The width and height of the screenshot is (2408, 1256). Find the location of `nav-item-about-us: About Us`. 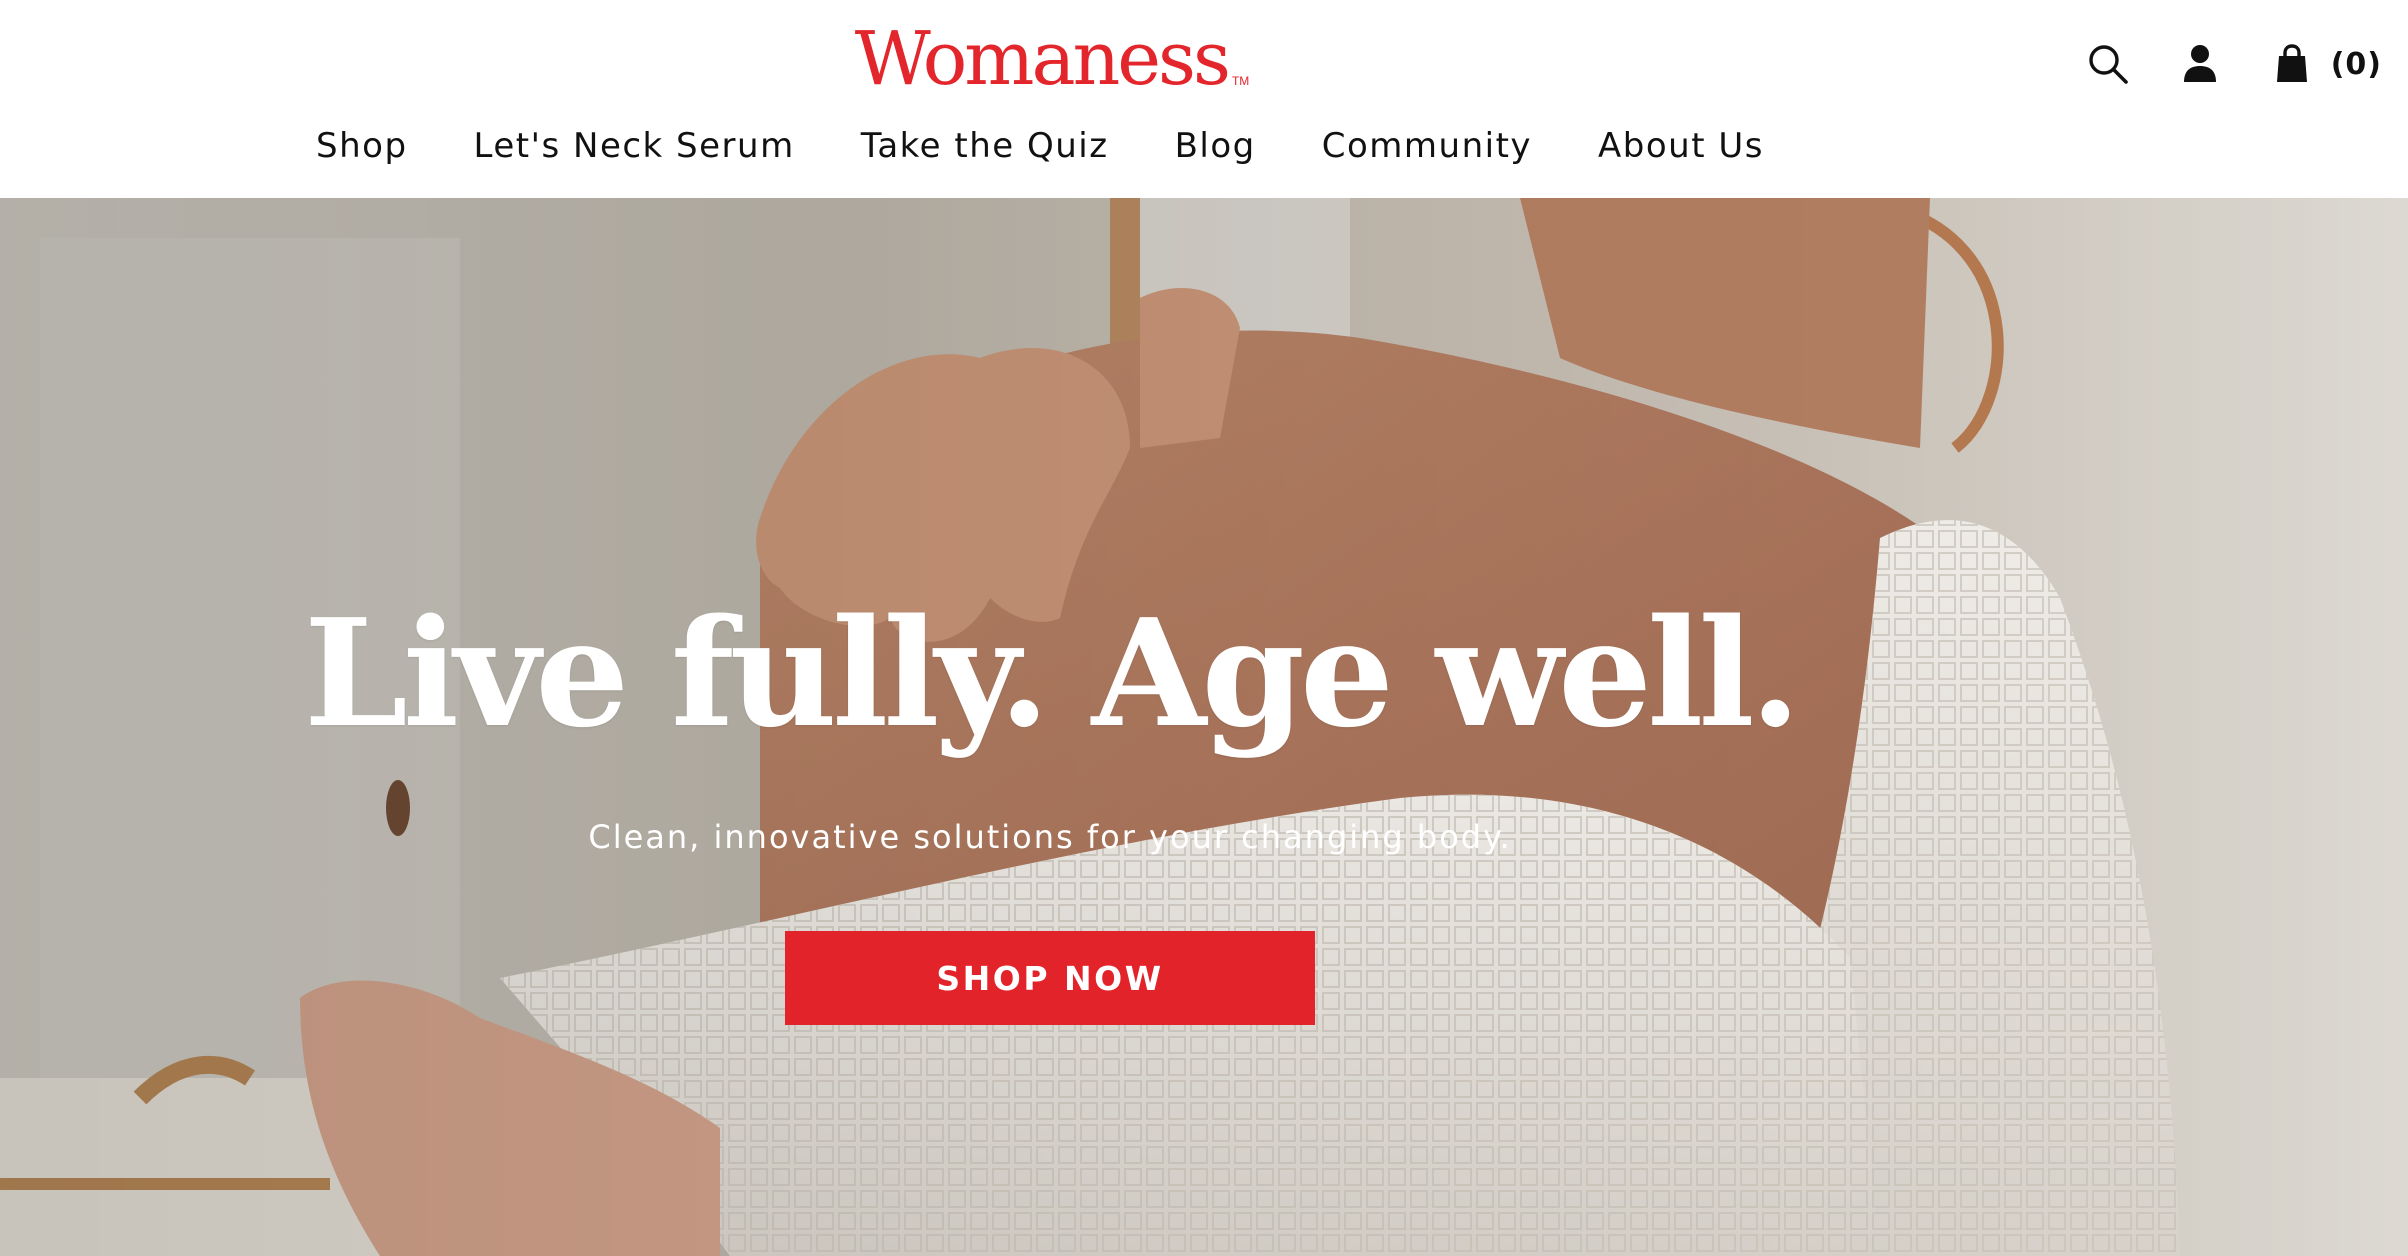

nav-item-about-us: About Us is located at coordinates (1681, 146).